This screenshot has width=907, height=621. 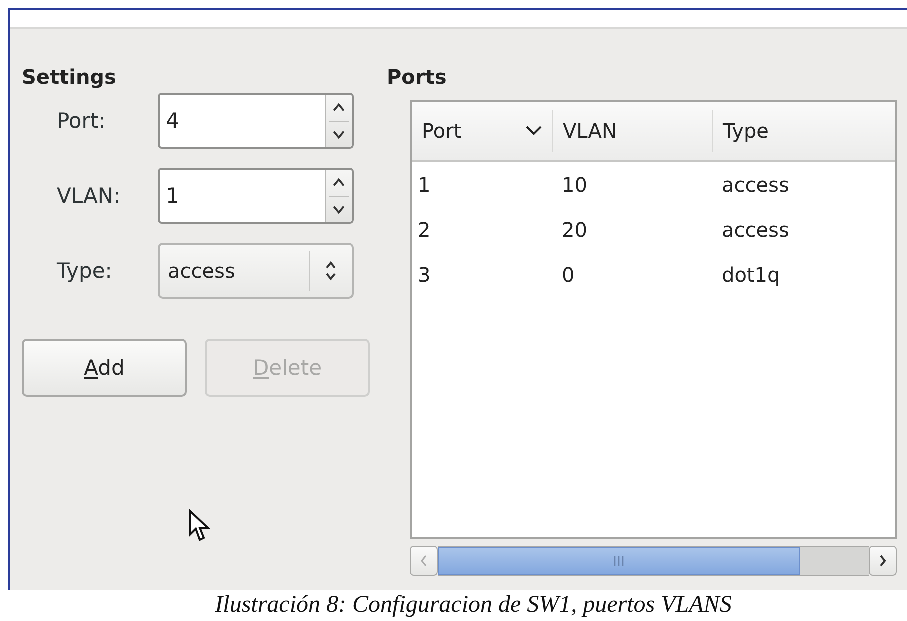 What do you see at coordinates (81, 121) in the screenshot?
I see `field-label: Port:` at bounding box center [81, 121].